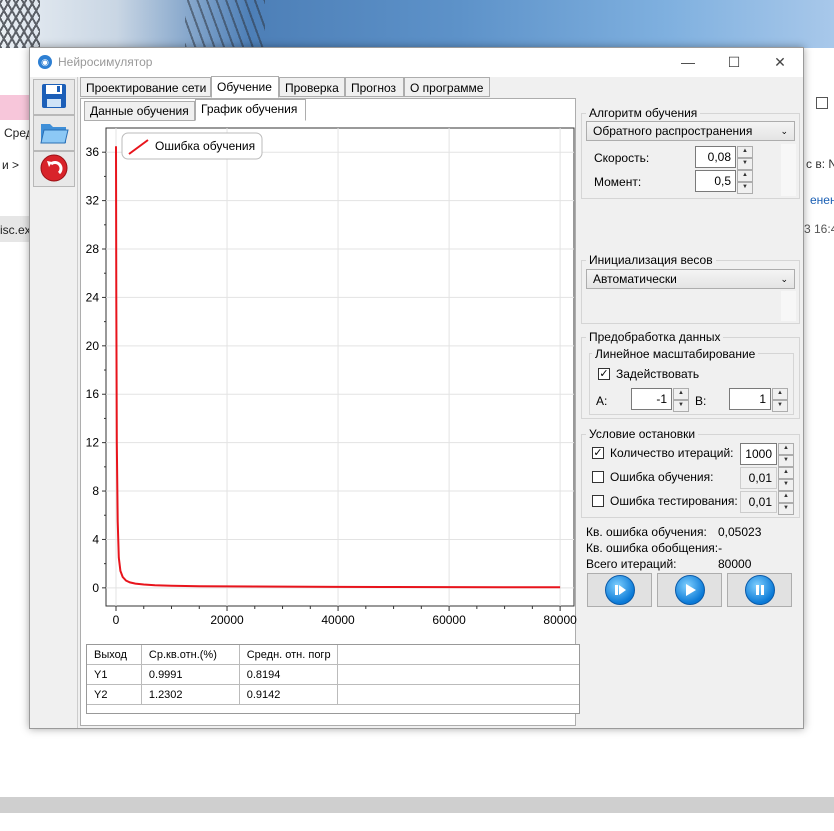 The height and width of the screenshot is (831, 834). What do you see at coordinates (655, 337) in the screenshot?
I see `preprocessing-title: Предобработка данных` at bounding box center [655, 337].